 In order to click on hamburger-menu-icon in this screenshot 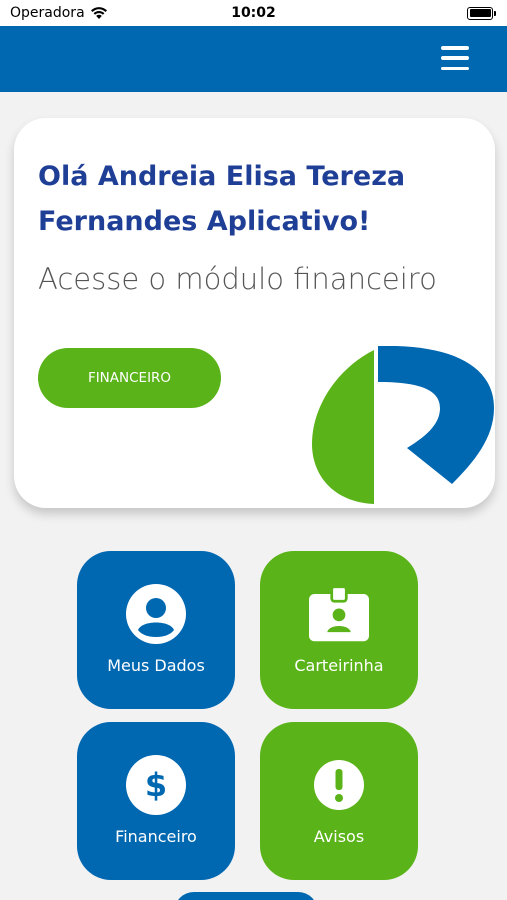, I will do `click(455, 58)`.